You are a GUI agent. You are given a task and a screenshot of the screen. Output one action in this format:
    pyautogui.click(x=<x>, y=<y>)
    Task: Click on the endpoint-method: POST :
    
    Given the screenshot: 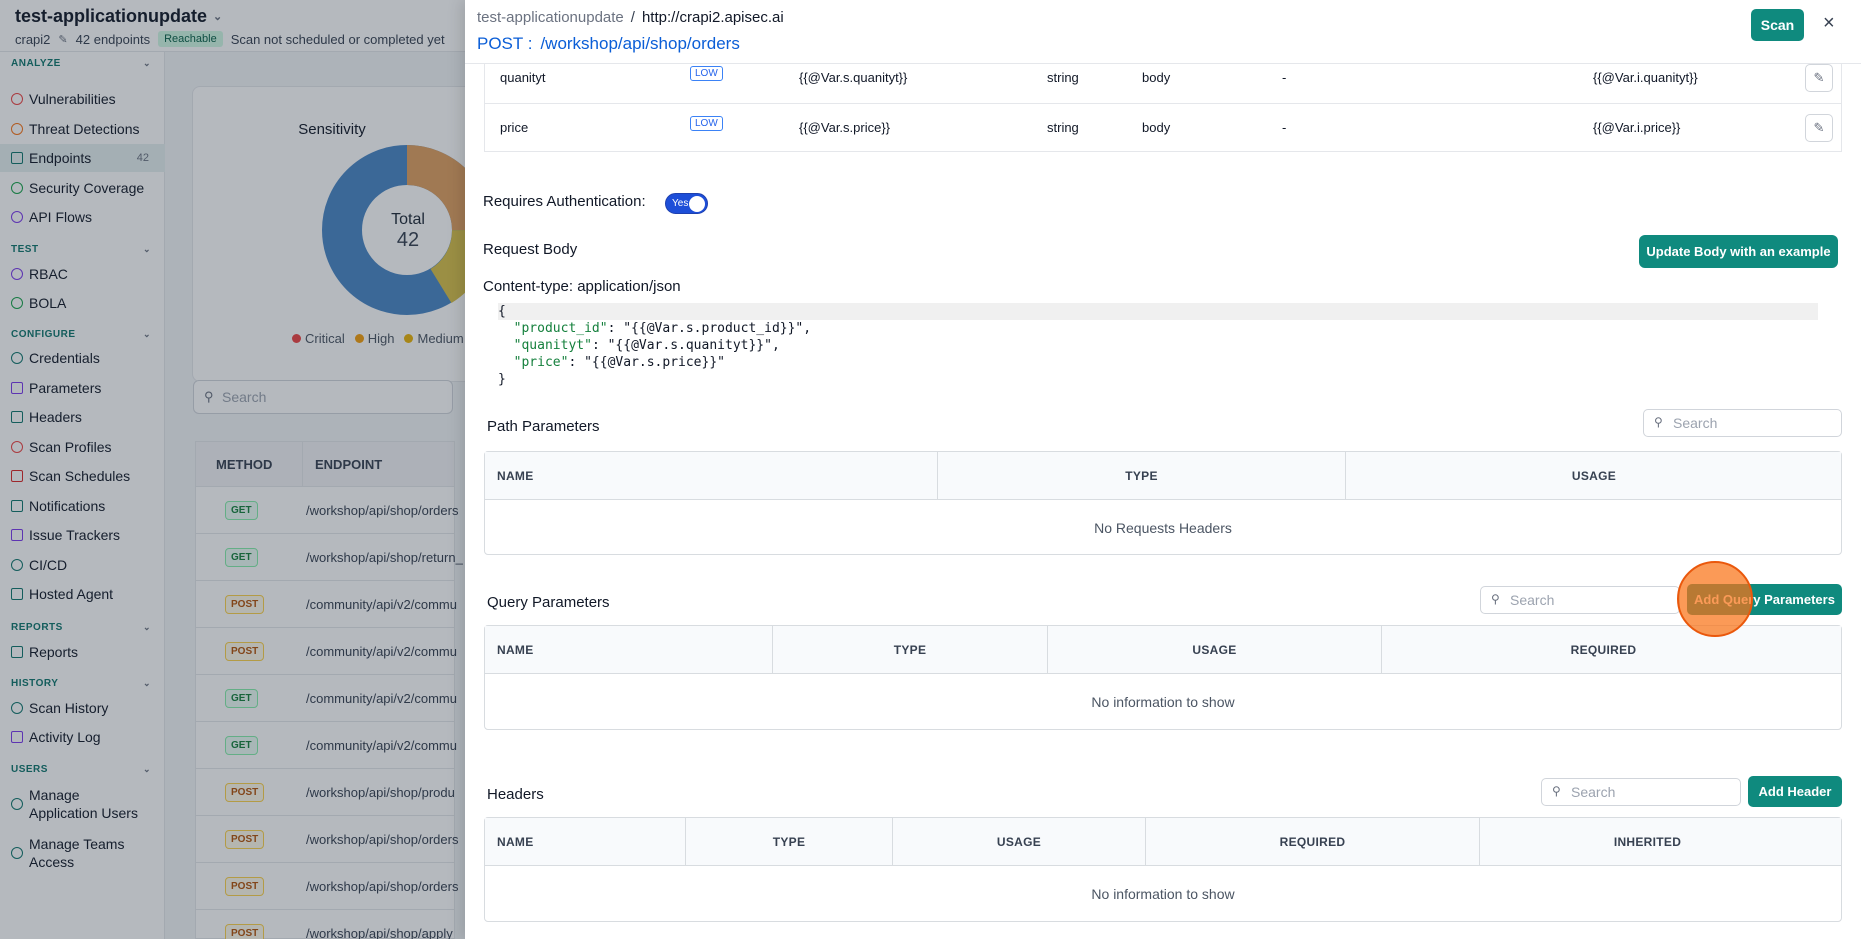 What is the action you would take?
    pyautogui.click(x=505, y=43)
    